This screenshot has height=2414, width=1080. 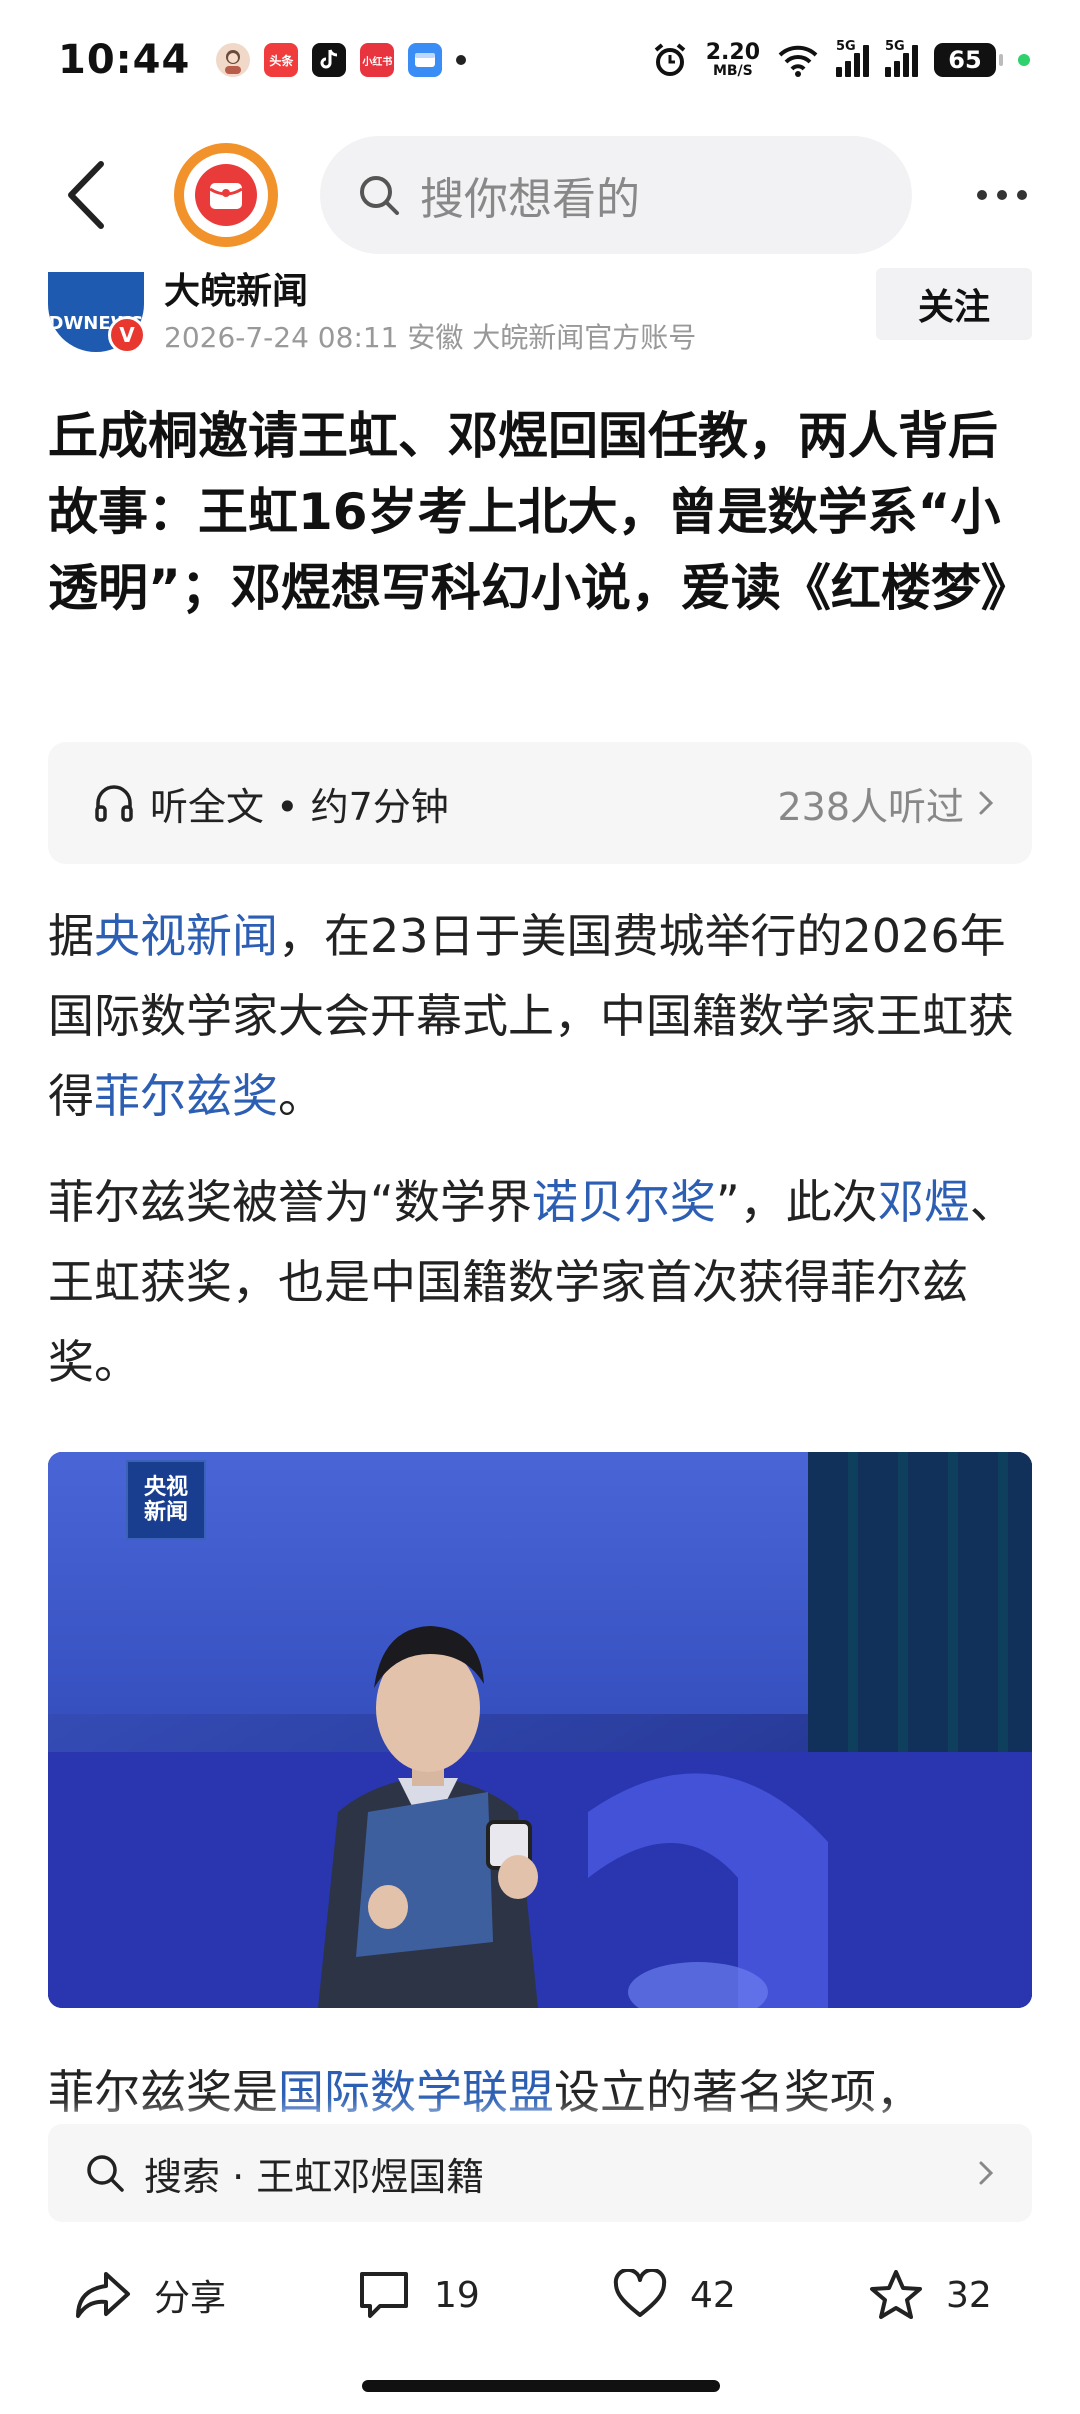 What do you see at coordinates (418, 2295) in the screenshot?
I see `comment-button: 19` at bounding box center [418, 2295].